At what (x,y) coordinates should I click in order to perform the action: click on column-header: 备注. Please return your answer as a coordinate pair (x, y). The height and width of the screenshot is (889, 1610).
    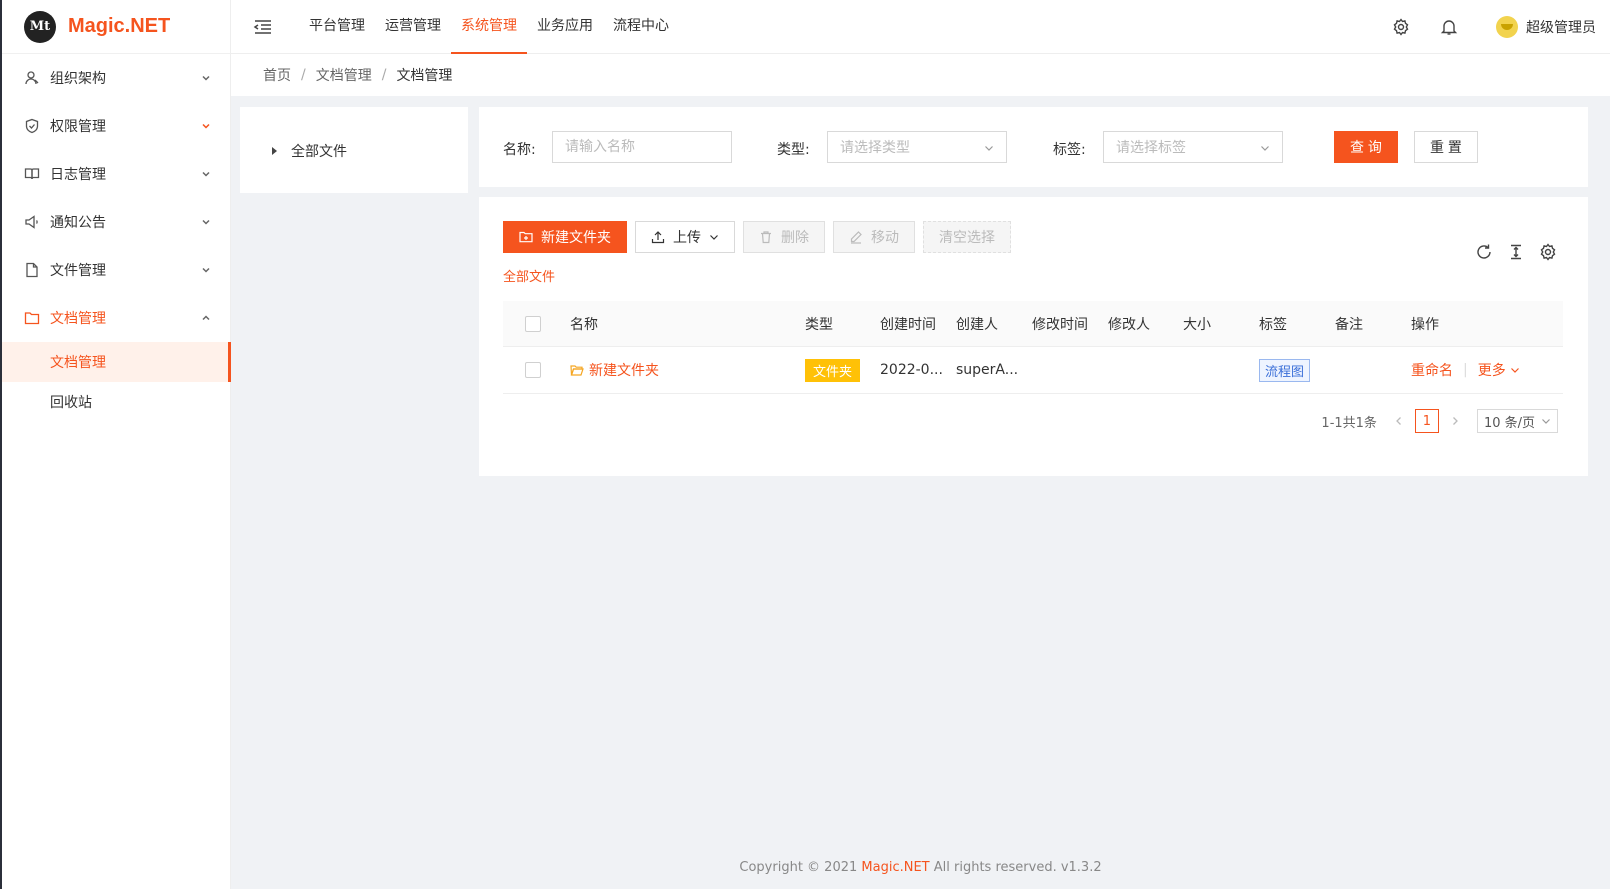
    Looking at the image, I should click on (1349, 323).